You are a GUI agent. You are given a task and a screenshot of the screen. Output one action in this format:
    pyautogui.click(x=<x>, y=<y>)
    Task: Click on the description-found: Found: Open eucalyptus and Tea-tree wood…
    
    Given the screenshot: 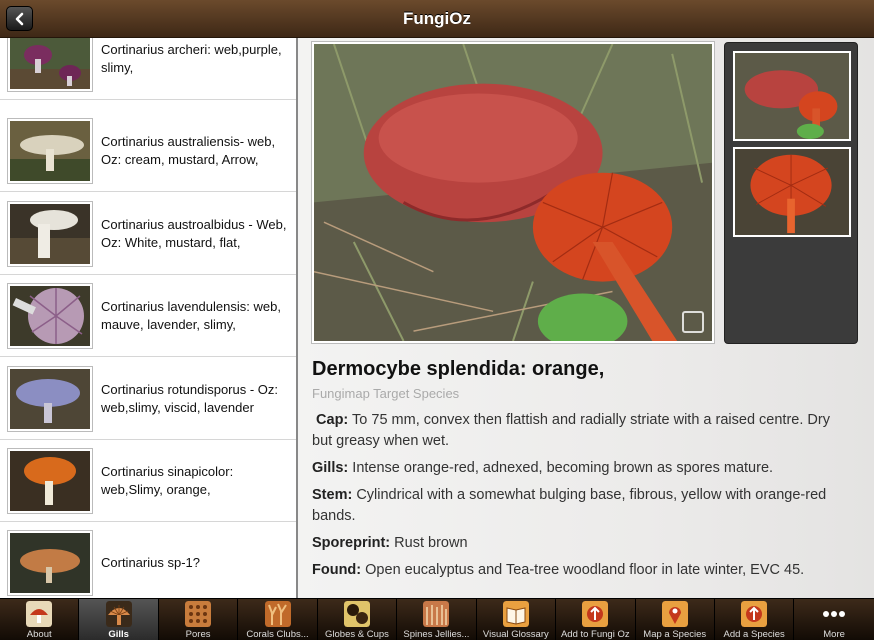 What is the action you would take?
    pyautogui.click(x=577, y=570)
    